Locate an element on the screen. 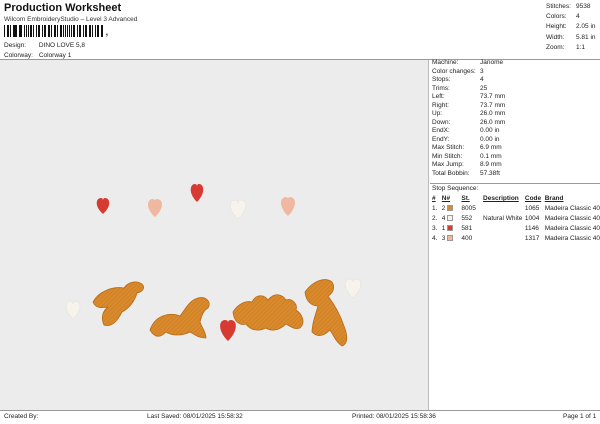 The width and height of the screenshot is (600, 424). spec-row: Color changes: 3 is located at coordinates (468, 72).